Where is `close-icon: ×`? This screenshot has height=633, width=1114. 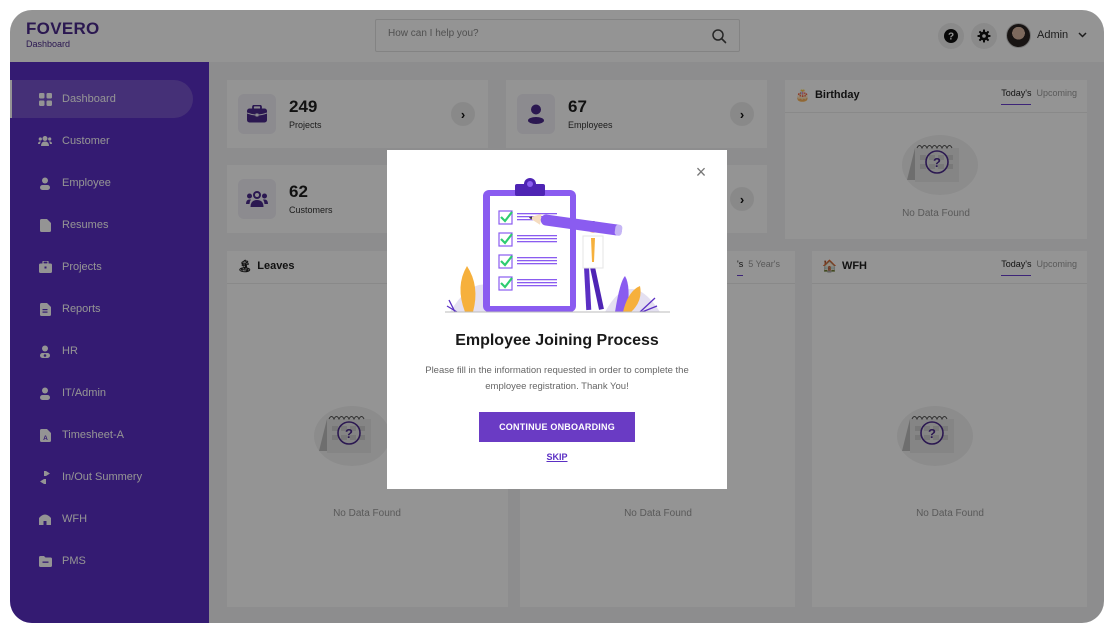
close-icon: × is located at coordinates (701, 172).